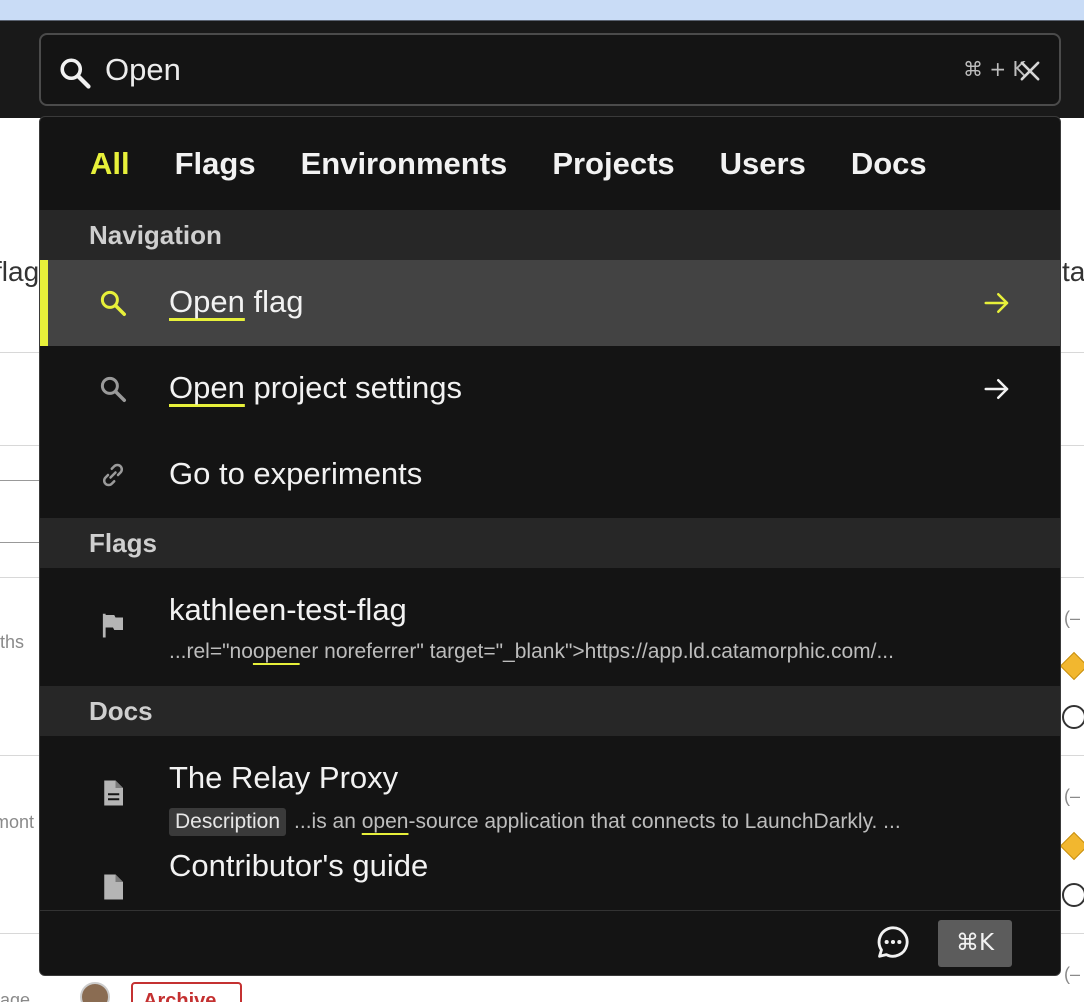 The image size is (1084, 1002). What do you see at coordinates (550, 303) in the screenshot?
I see `result-open-flag: Open flag` at bounding box center [550, 303].